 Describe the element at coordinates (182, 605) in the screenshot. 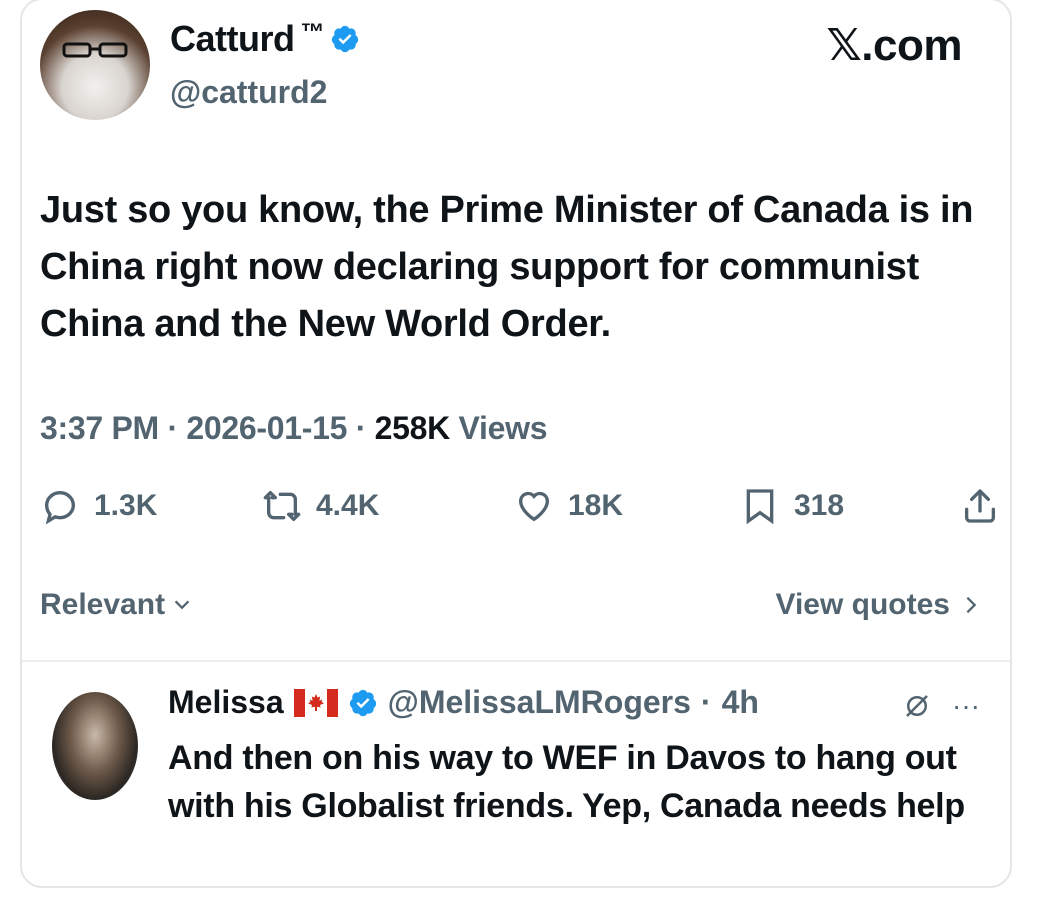

I see `chevron-down-icon` at that location.